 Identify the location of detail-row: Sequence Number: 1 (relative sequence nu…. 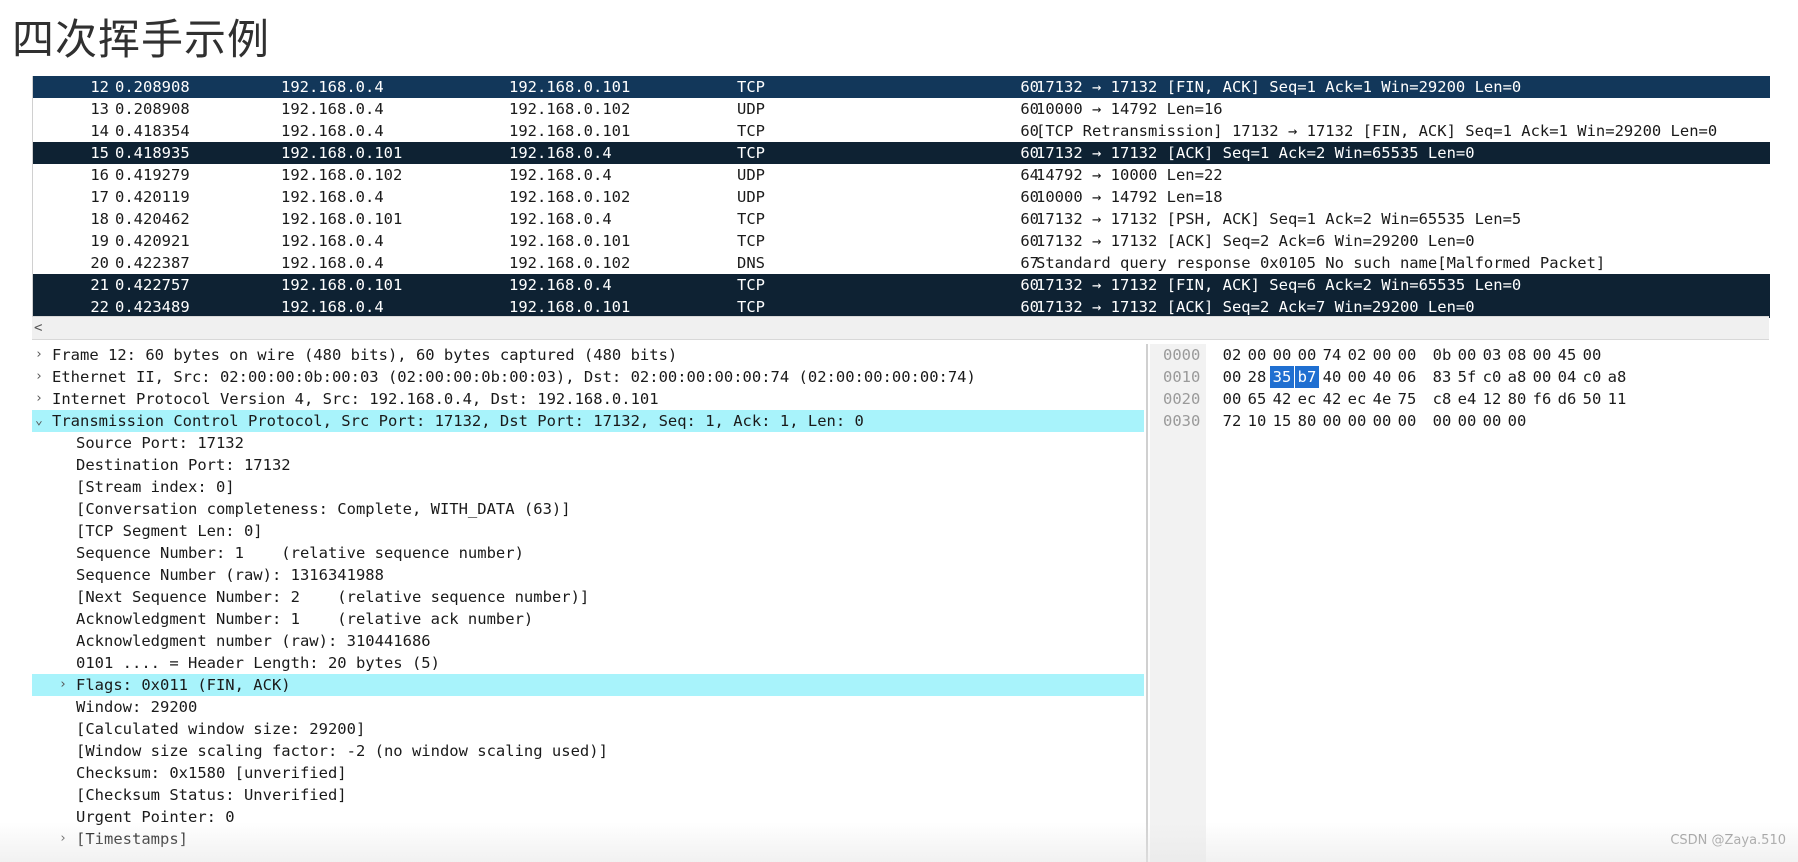
(588, 553).